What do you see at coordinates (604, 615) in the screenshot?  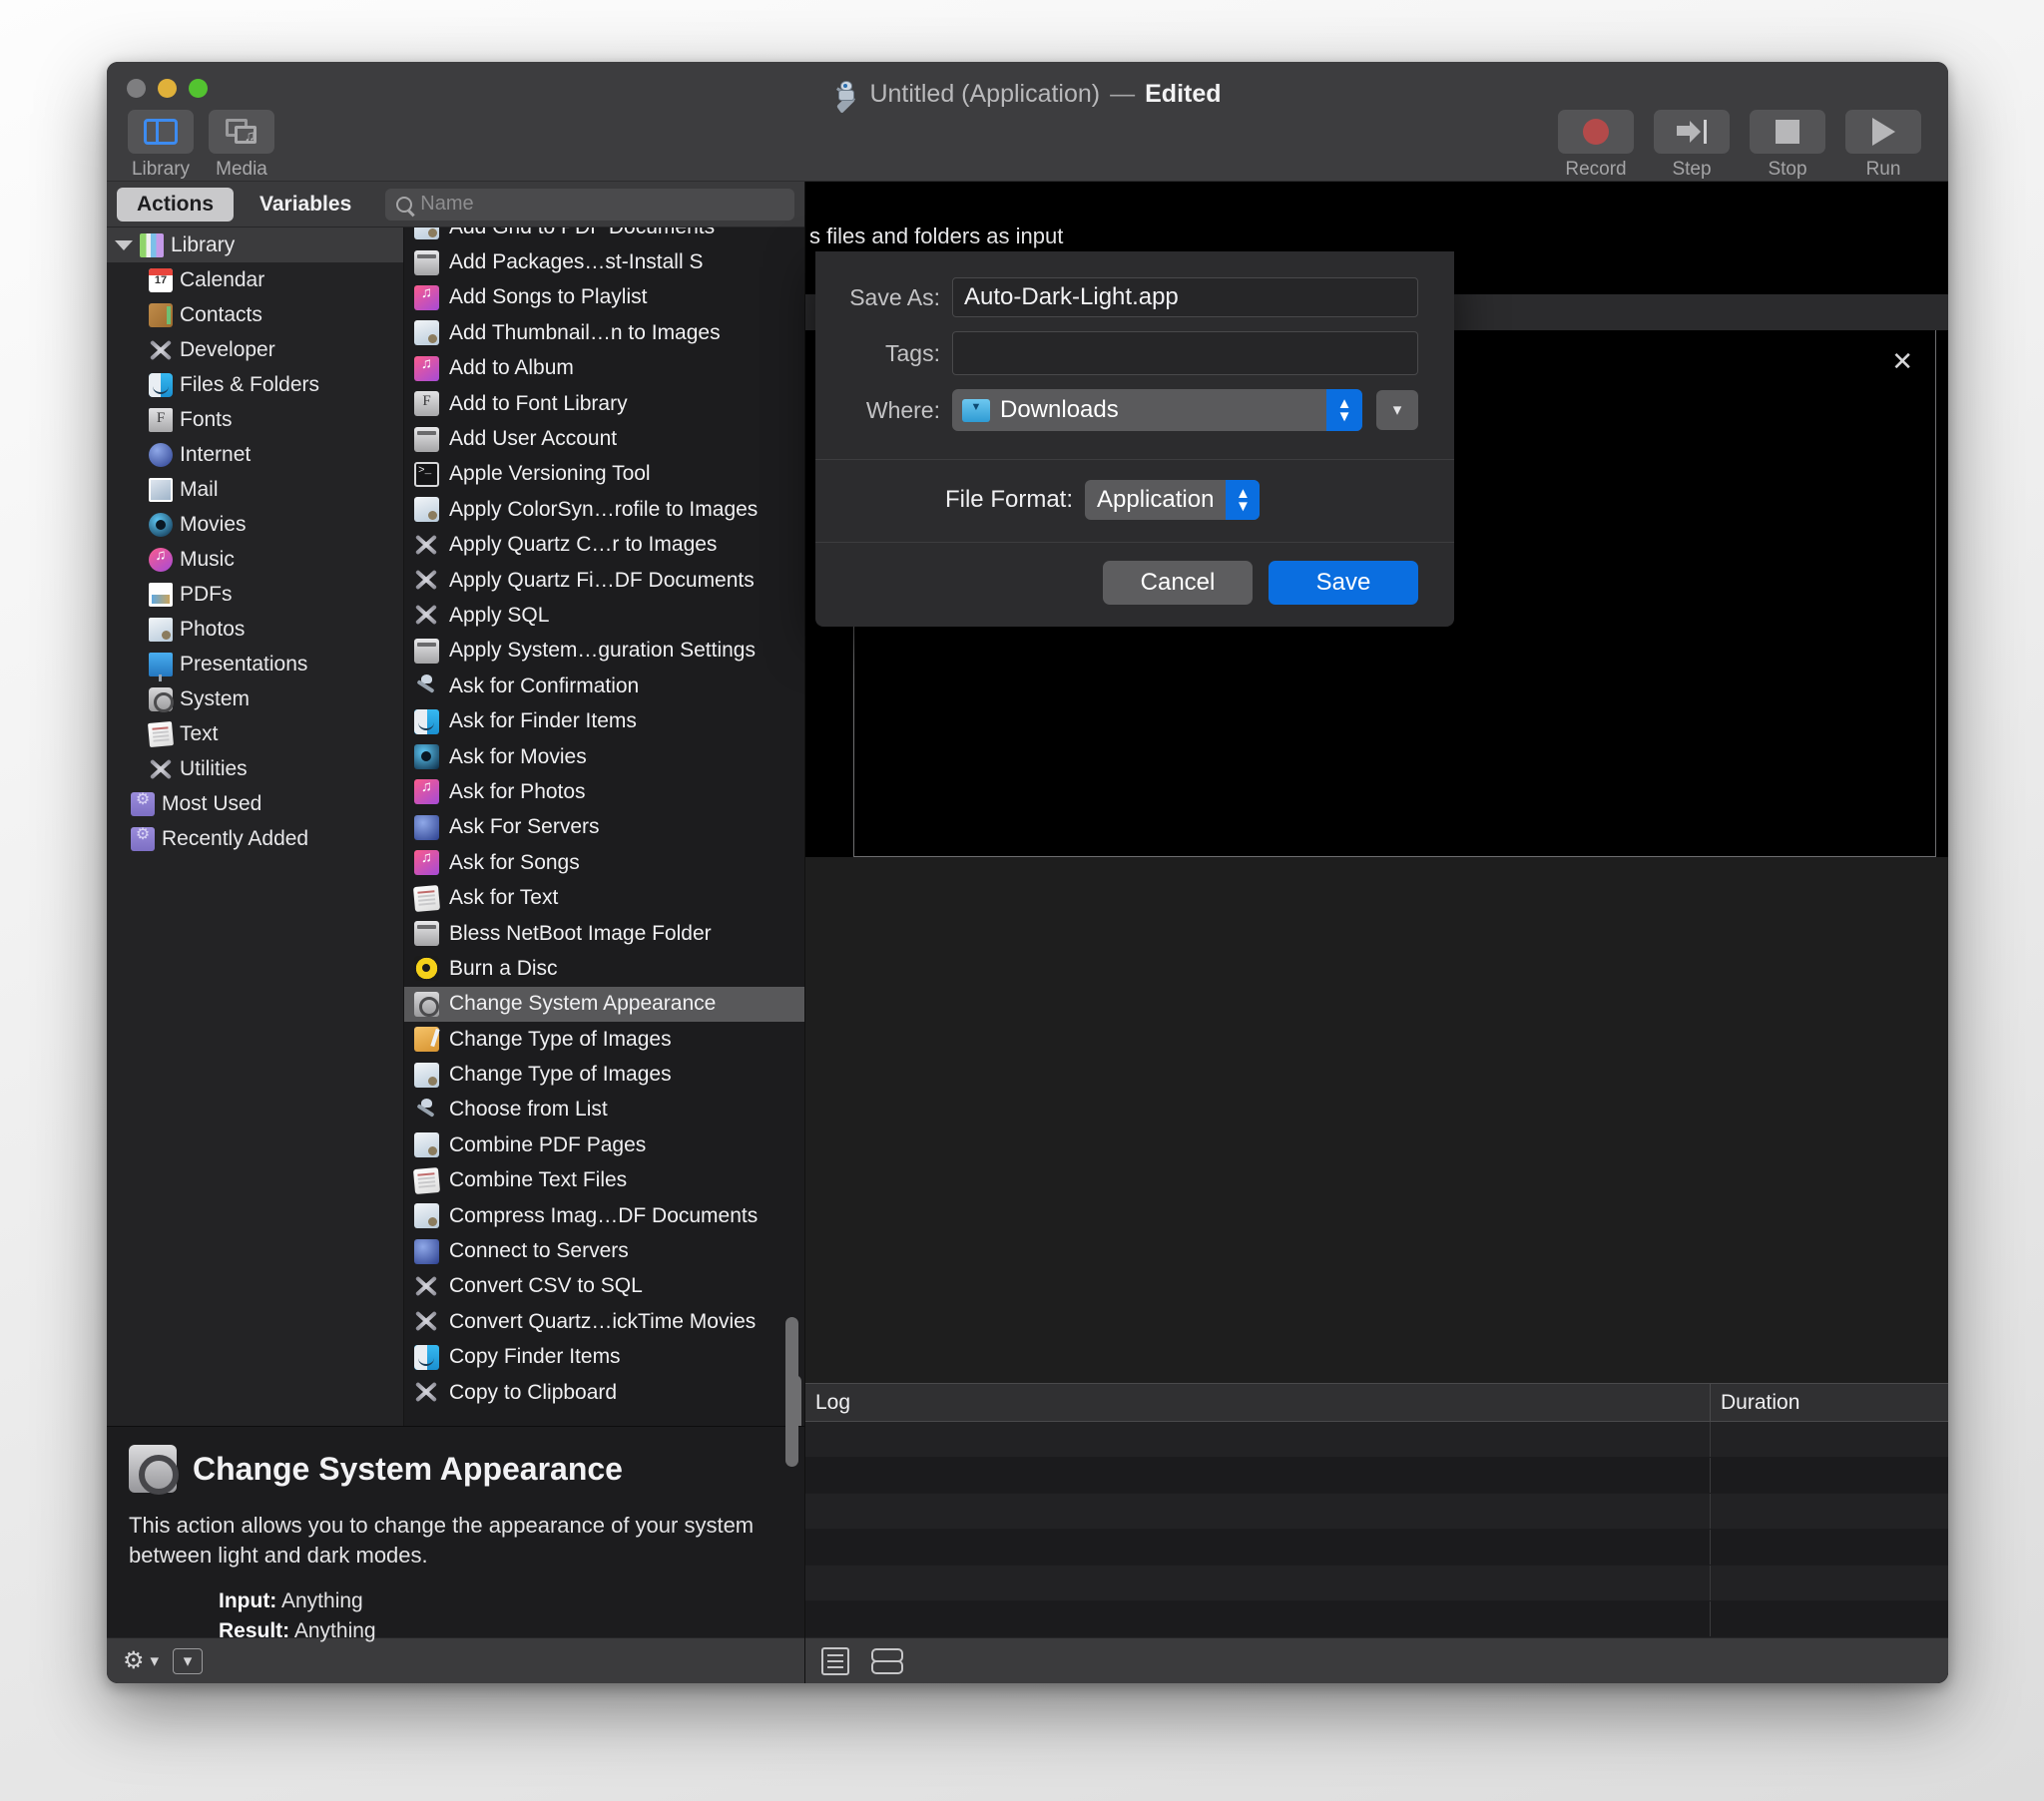 I see `action-list-item: Apply SQL` at bounding box center [604, 615].